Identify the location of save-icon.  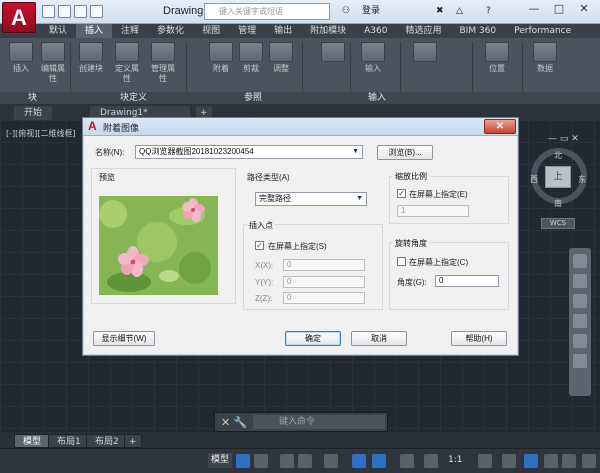
(80, 11).